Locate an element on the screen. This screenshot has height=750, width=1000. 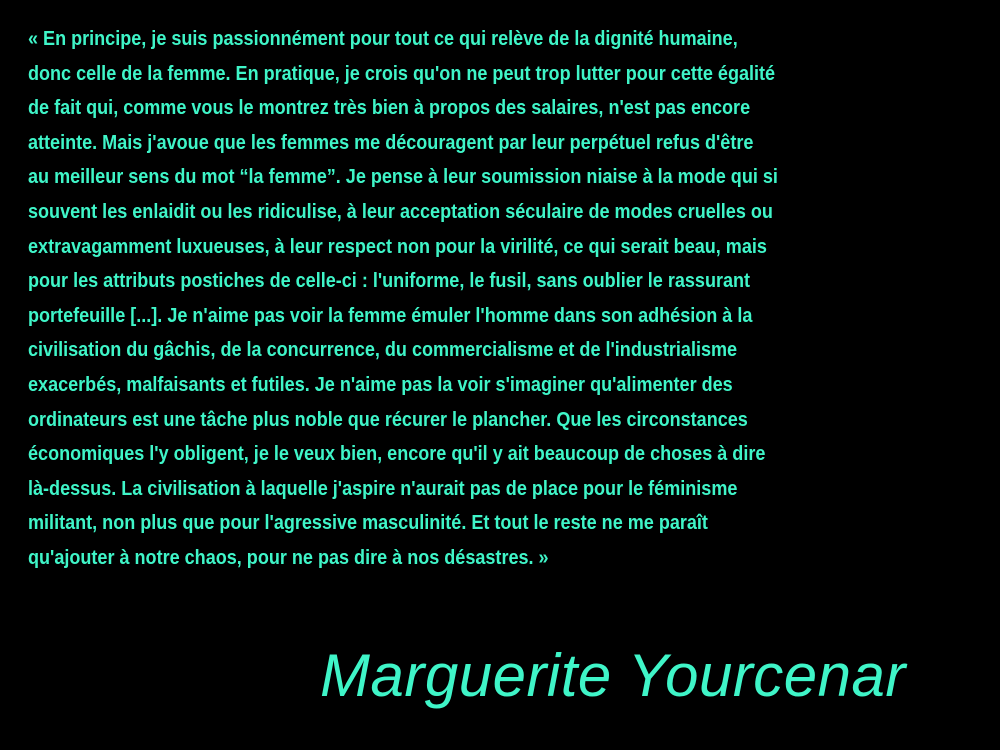
author-name: Marguerite Yourcenar is located at coordinates (613, 675).